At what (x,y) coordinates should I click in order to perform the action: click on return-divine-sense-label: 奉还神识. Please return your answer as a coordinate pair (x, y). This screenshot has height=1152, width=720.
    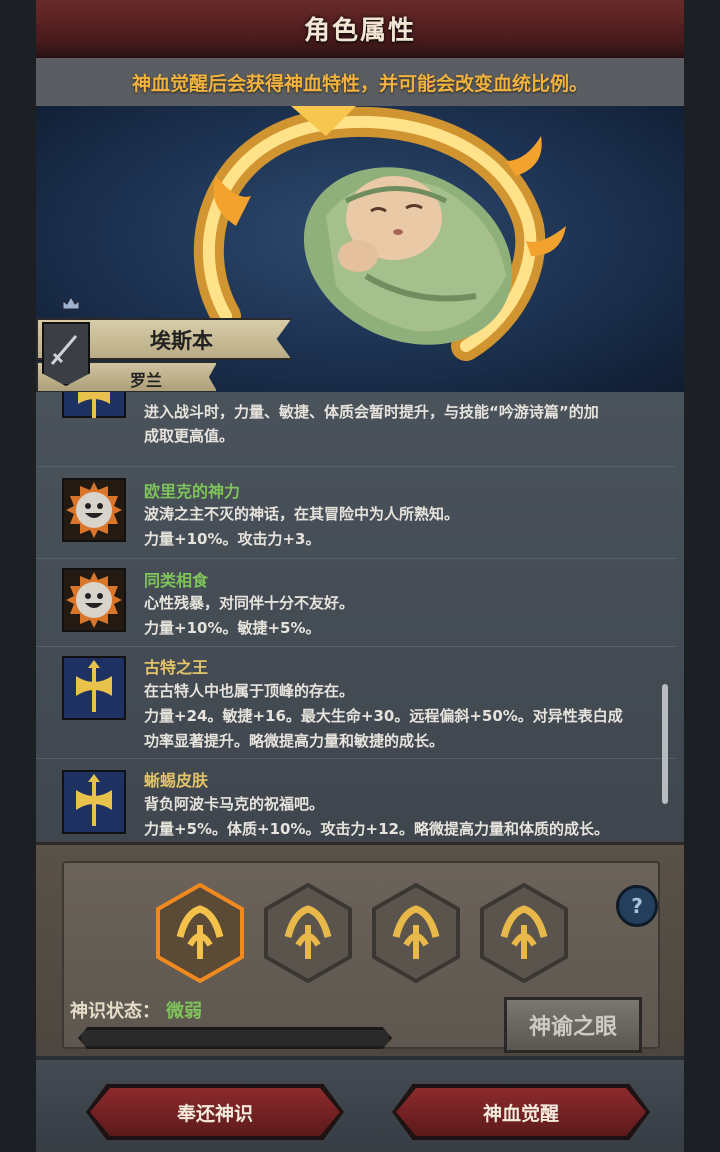
    Looking at the image, I should click on (214, 1113).